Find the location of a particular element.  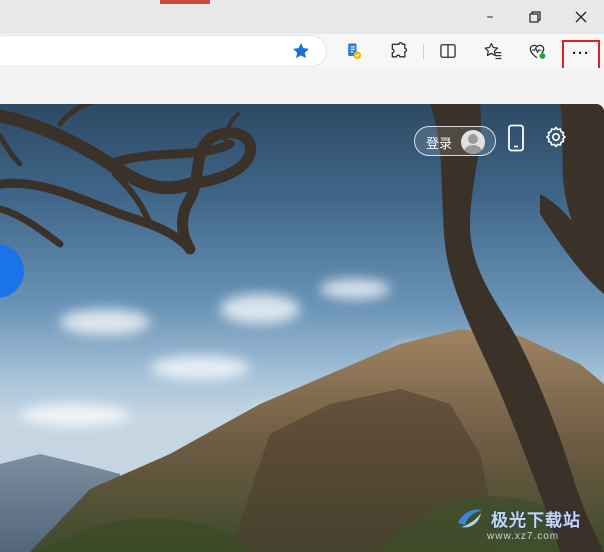

mobile-phone-icon is located at coordinates (516, 138).